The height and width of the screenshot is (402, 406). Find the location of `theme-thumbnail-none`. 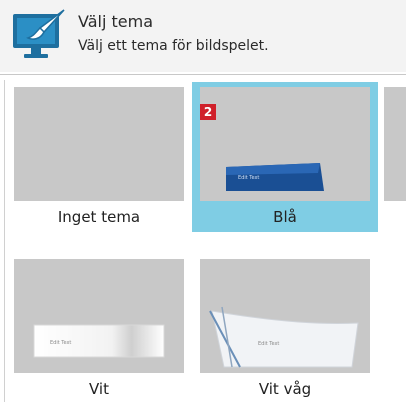

theme-thumbnail-none is located at coordinates (99, 144).